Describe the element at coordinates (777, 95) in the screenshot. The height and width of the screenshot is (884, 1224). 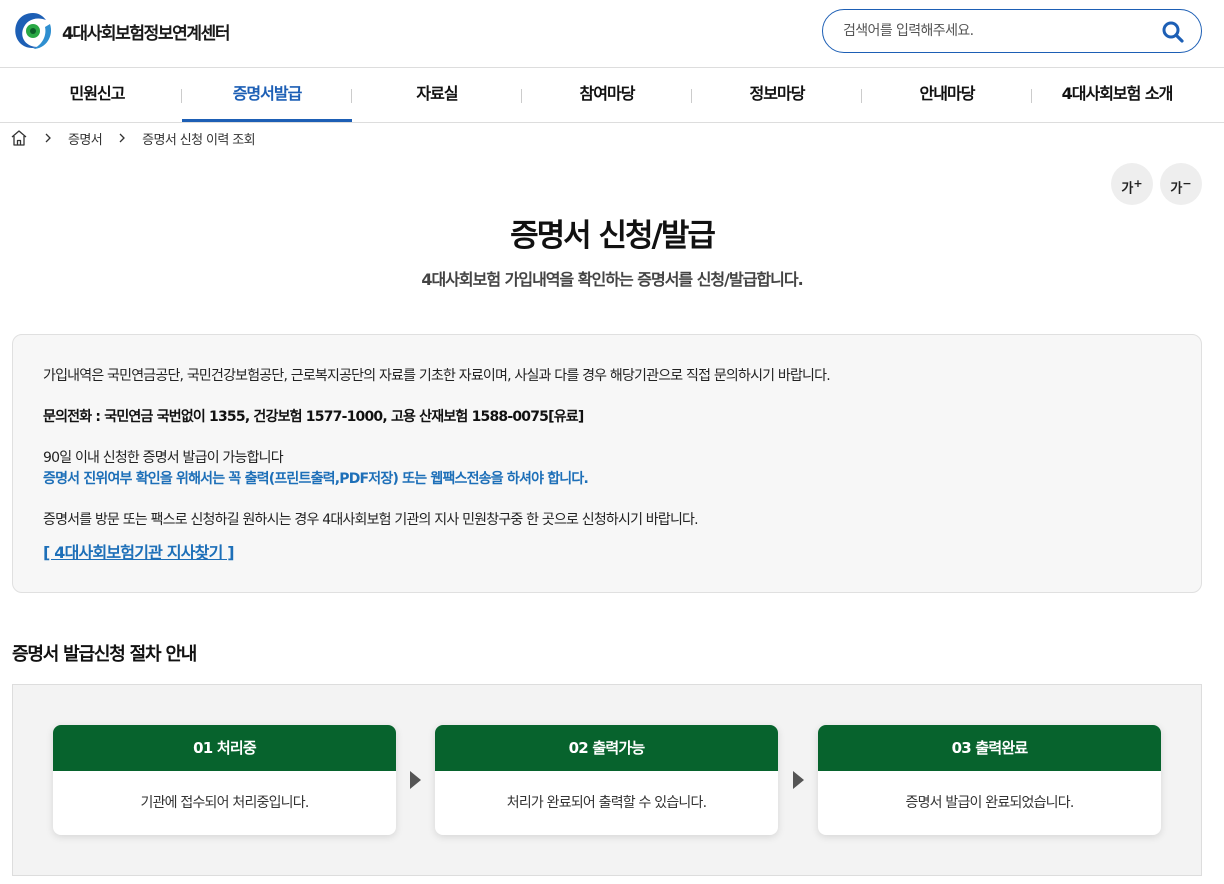
I see `nav-item-information: 정보마당` at that location.